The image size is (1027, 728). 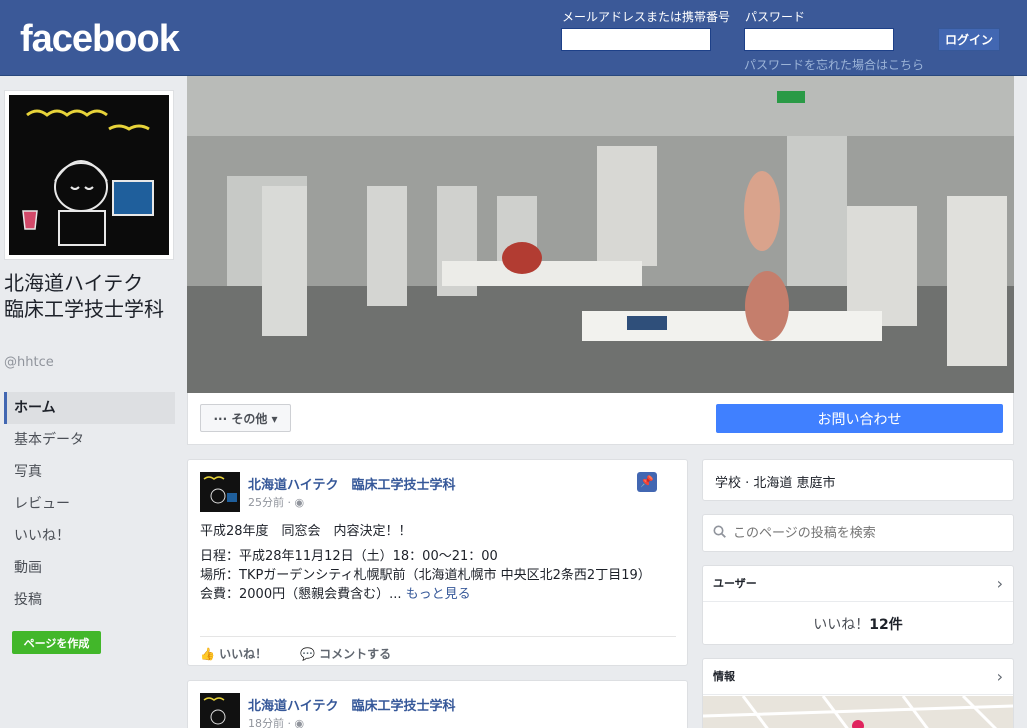 I want to click on post-line: 会費：2000円（懇親会費含む）... もっと見る, so click(x=439, y=594).